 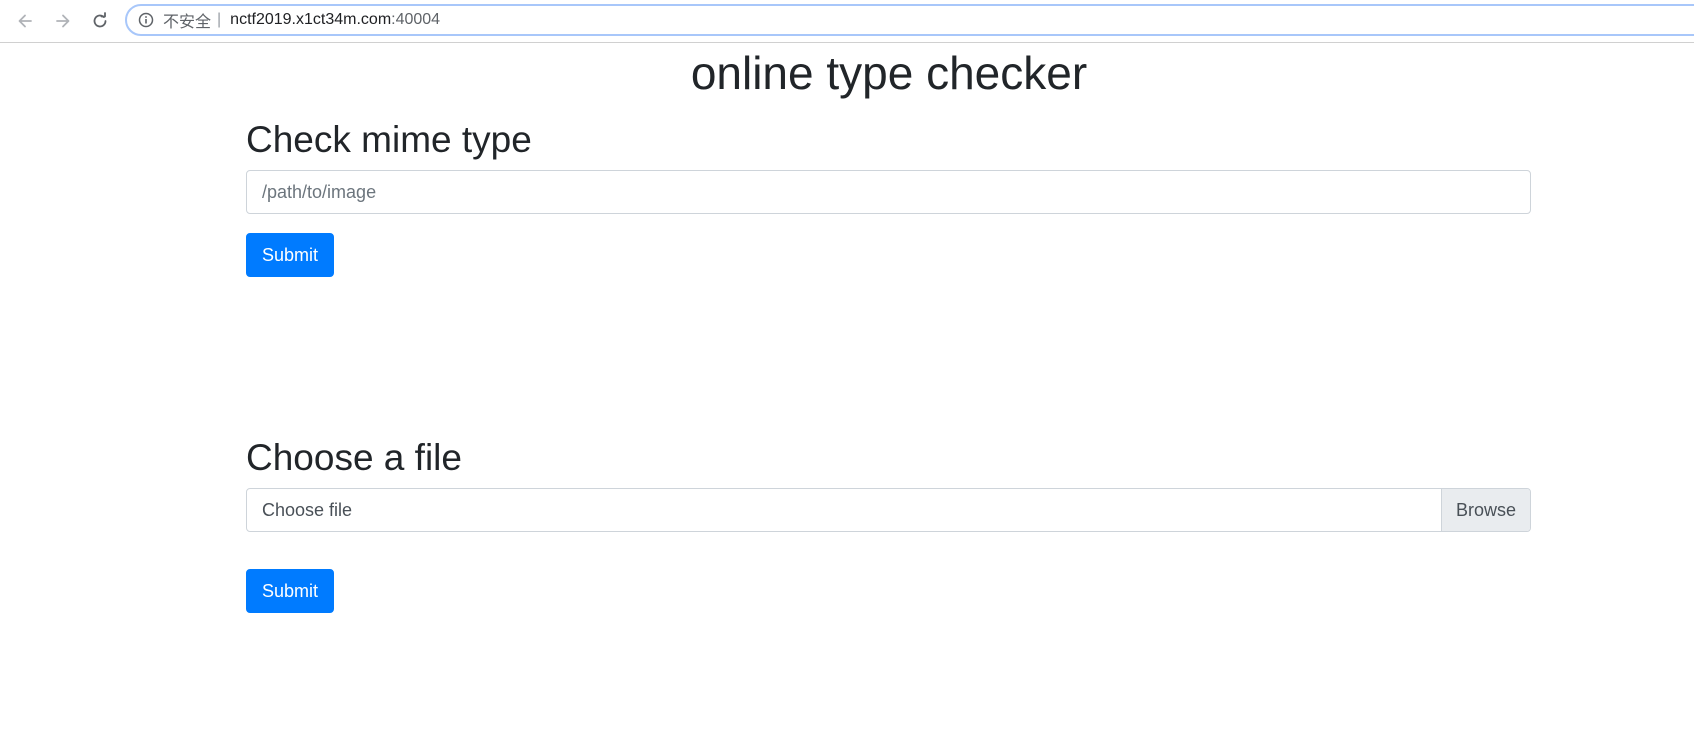 What do you see at coordinates (307, 509) in the screenshot?
I see `file-chooser-label: Choose file` at bounding box center [307, 509].